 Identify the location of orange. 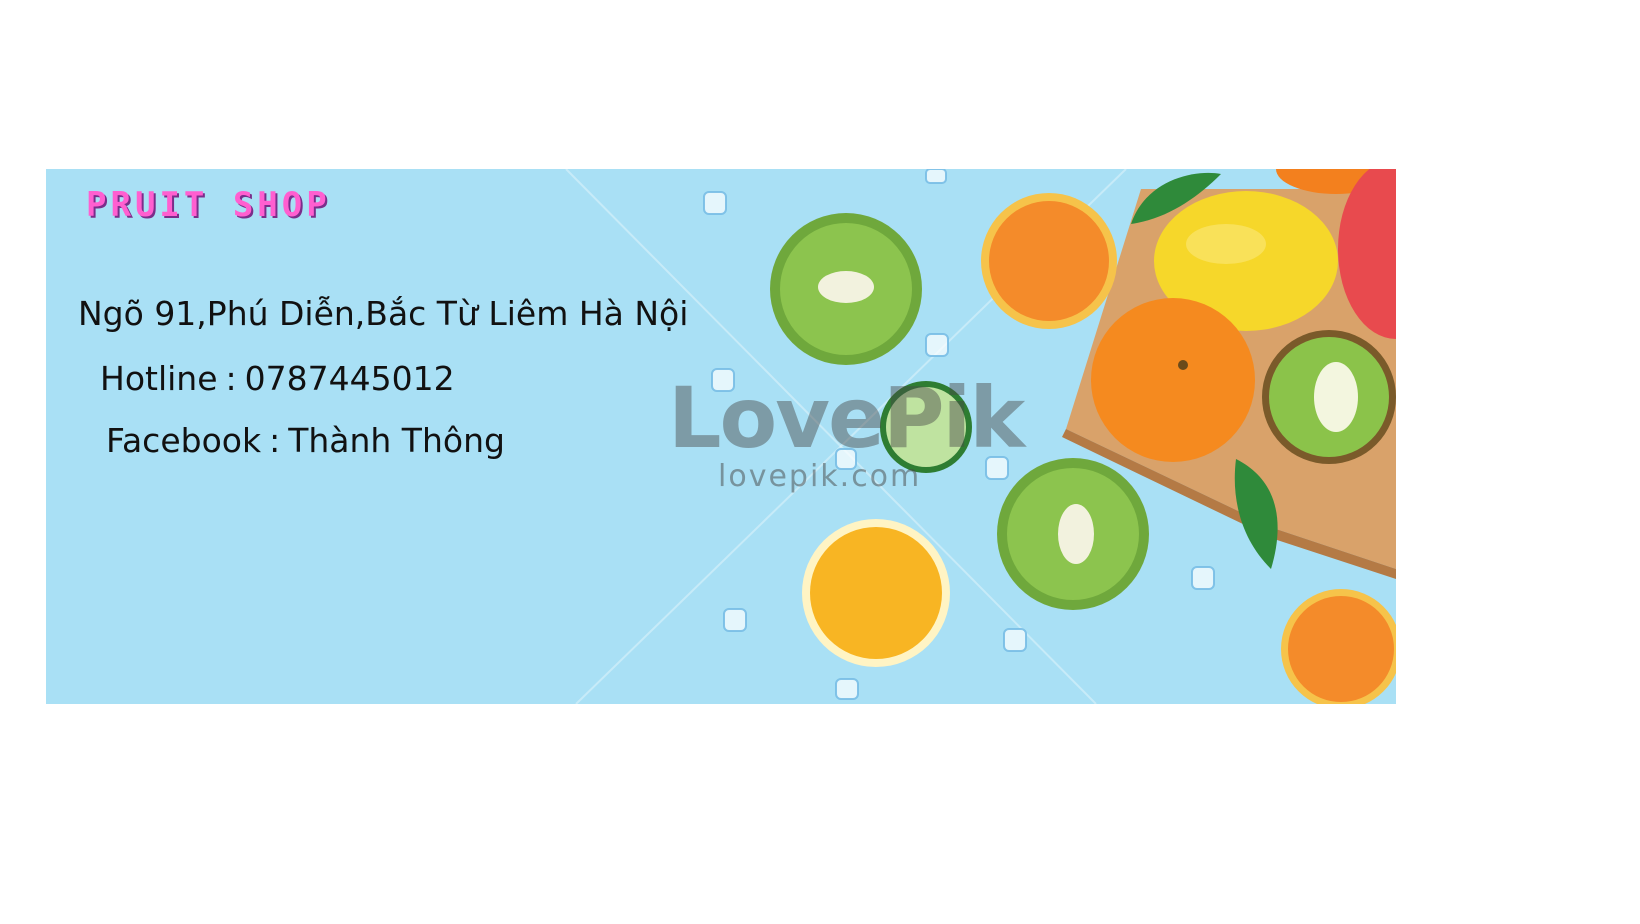
(1173, 380).